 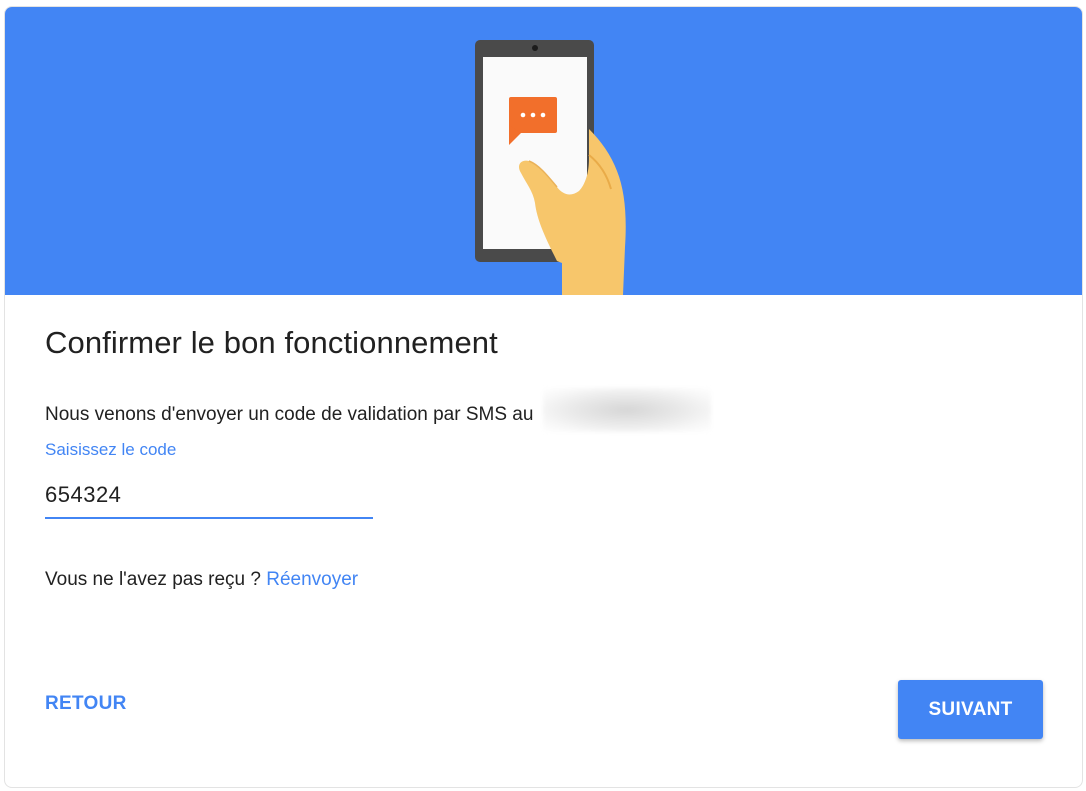 What do you see at coordinates (209, 499) in the screenshot?
I see `verification-code-input` at bounding box center [209, 499].